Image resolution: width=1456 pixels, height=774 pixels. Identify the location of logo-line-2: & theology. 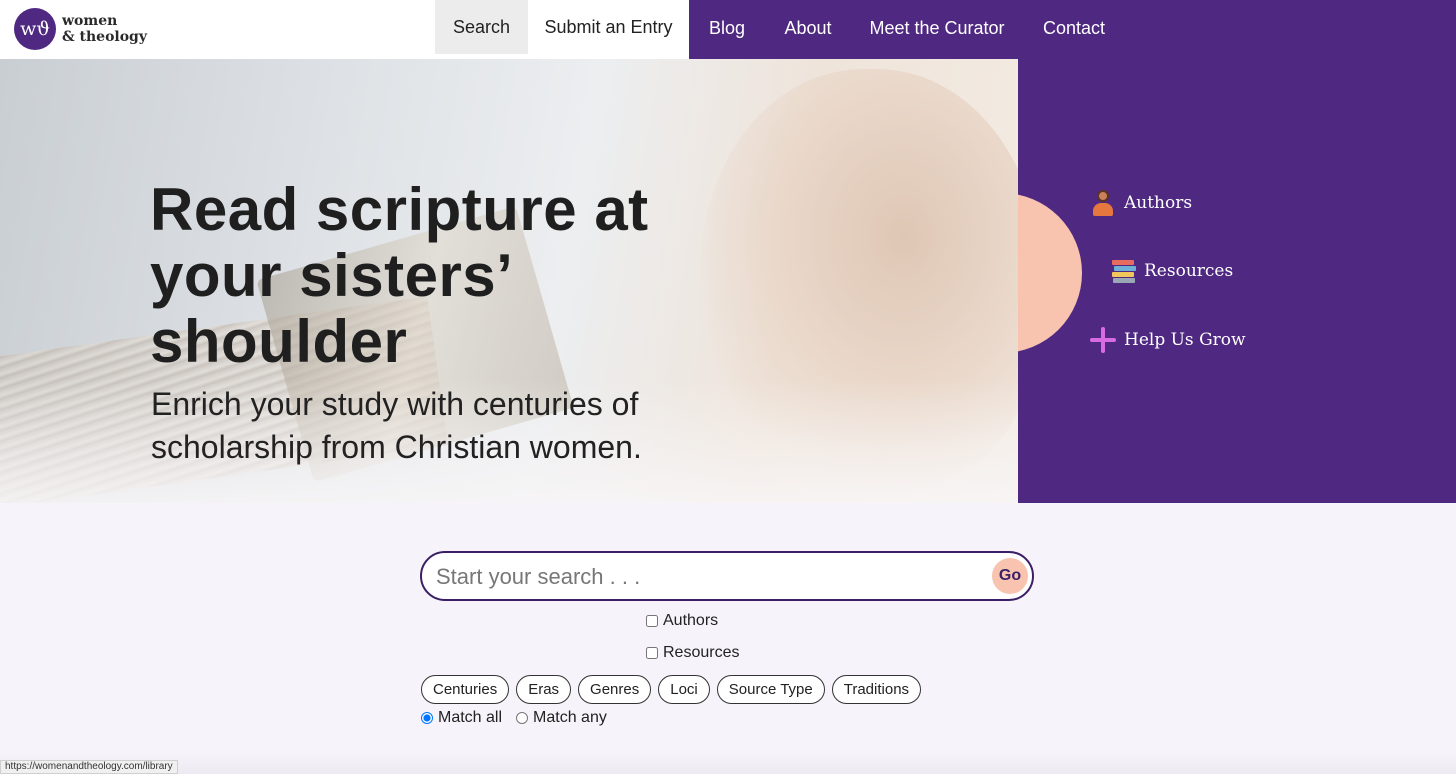
(104, 37).